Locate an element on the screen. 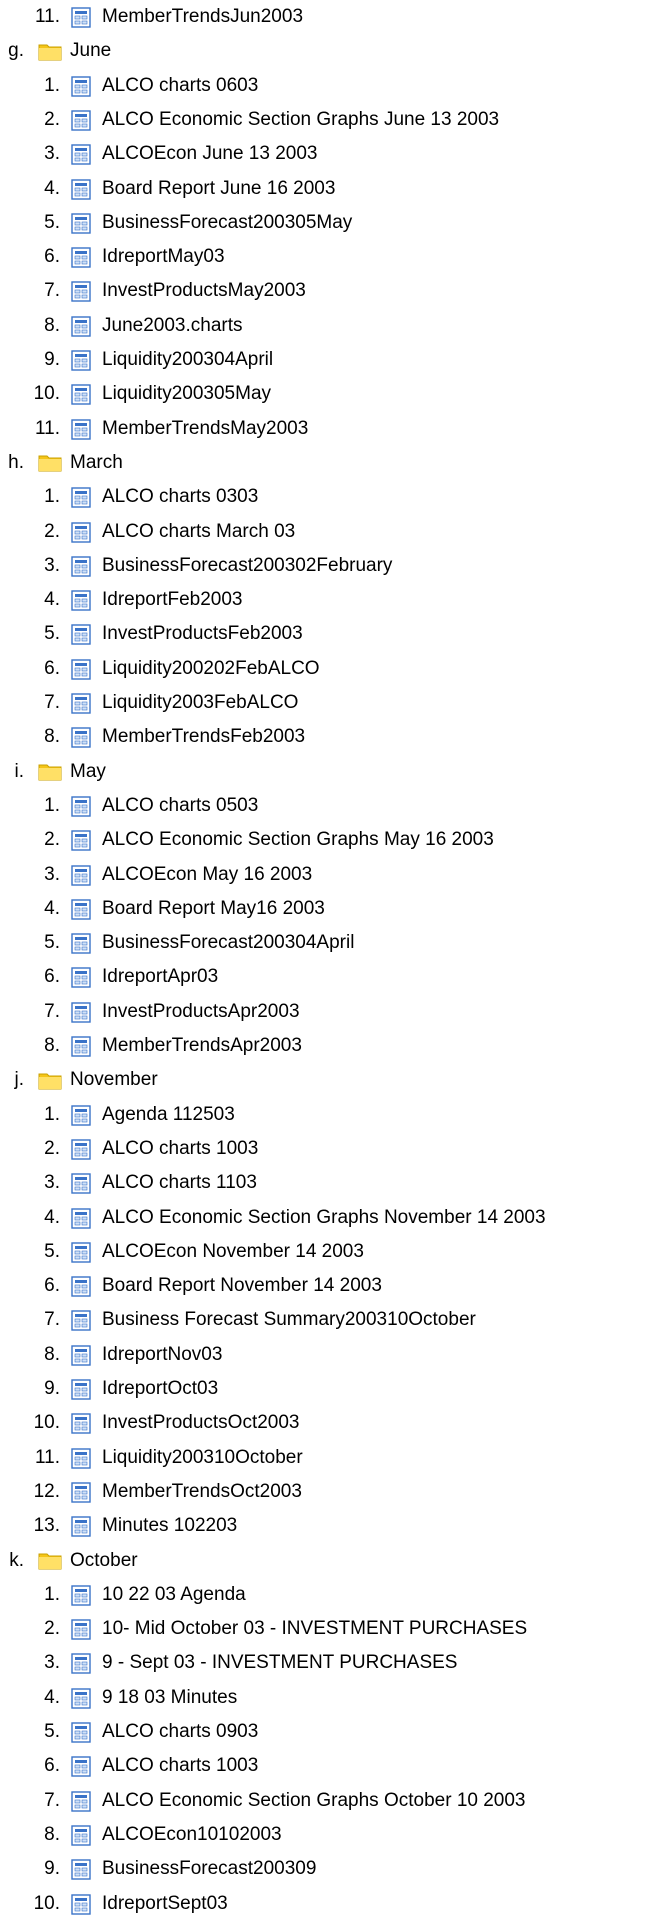  file-item: 7. Liquidity2003FebALCO is located at coordinates (162, 703).